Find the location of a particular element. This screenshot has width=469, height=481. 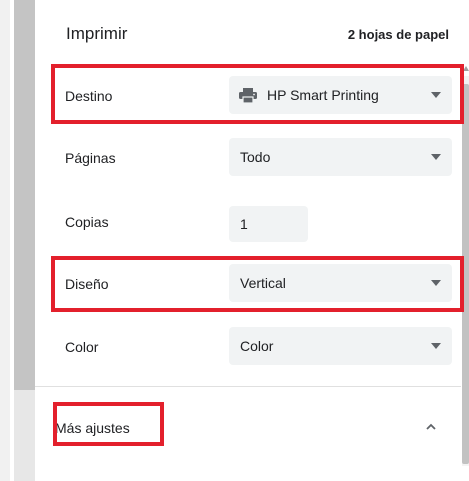

color-row: Color Color is located at coordinates (248, 347).